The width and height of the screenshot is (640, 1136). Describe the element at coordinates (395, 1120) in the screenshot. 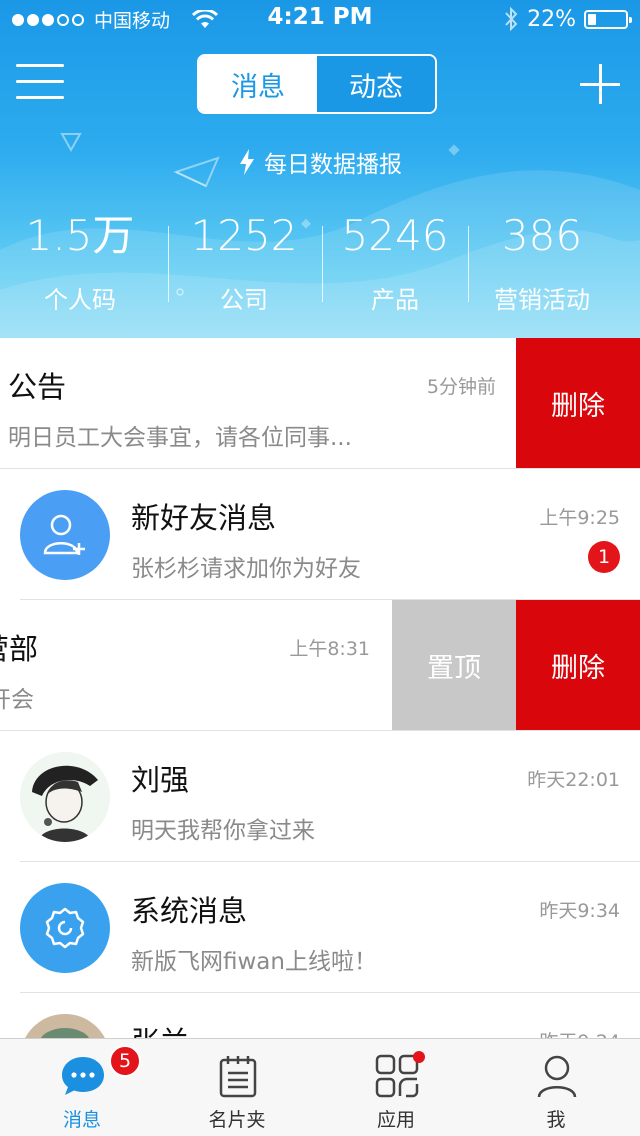

I see `tab-label: 应用` at that location.